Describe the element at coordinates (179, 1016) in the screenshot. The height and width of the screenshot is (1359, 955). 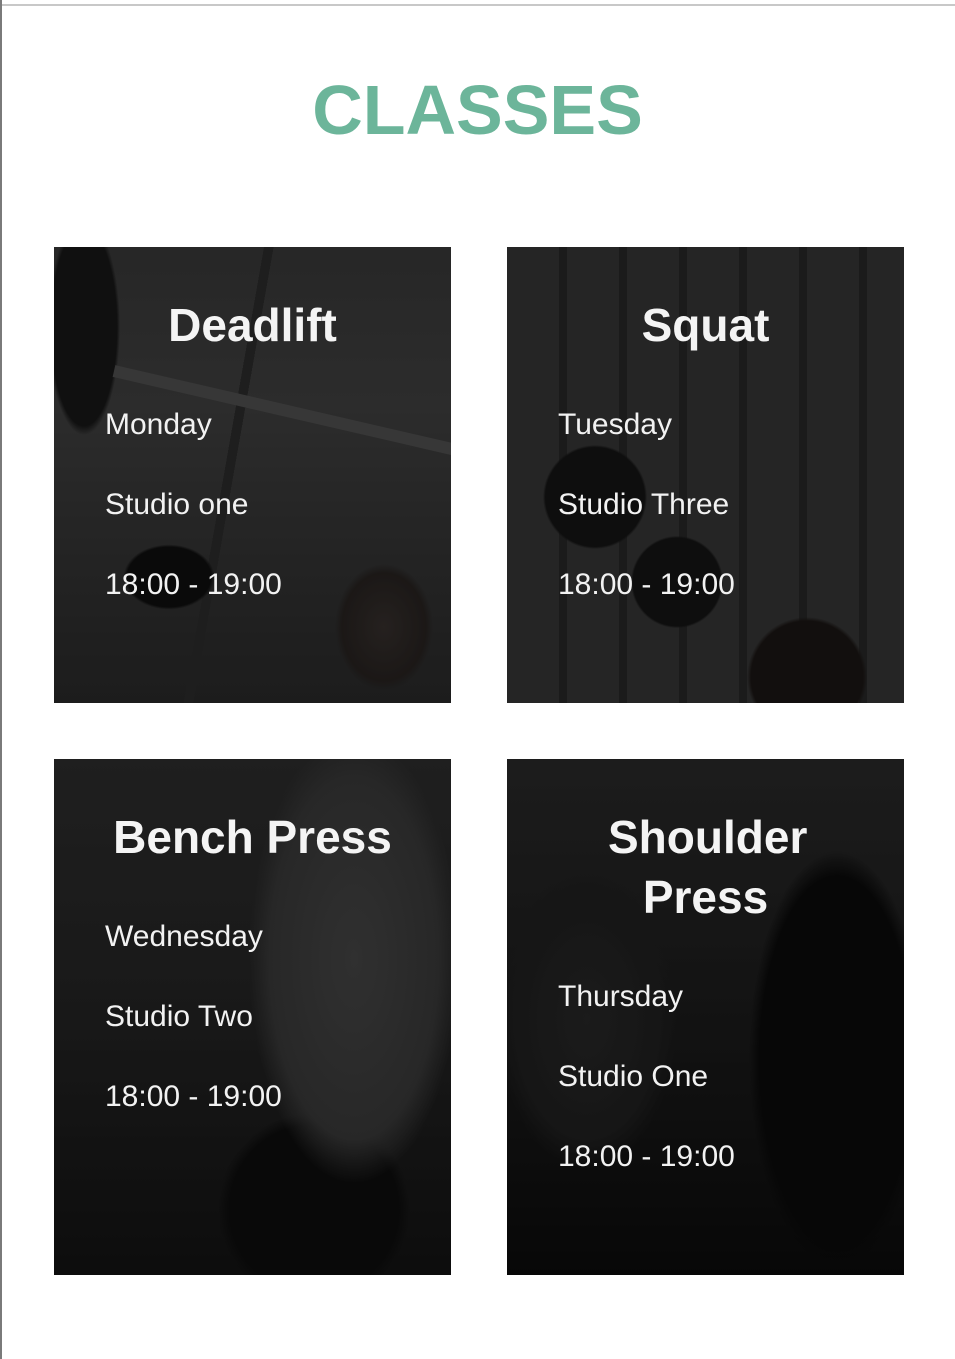
I see `class-studio: Studio Two` at that location.